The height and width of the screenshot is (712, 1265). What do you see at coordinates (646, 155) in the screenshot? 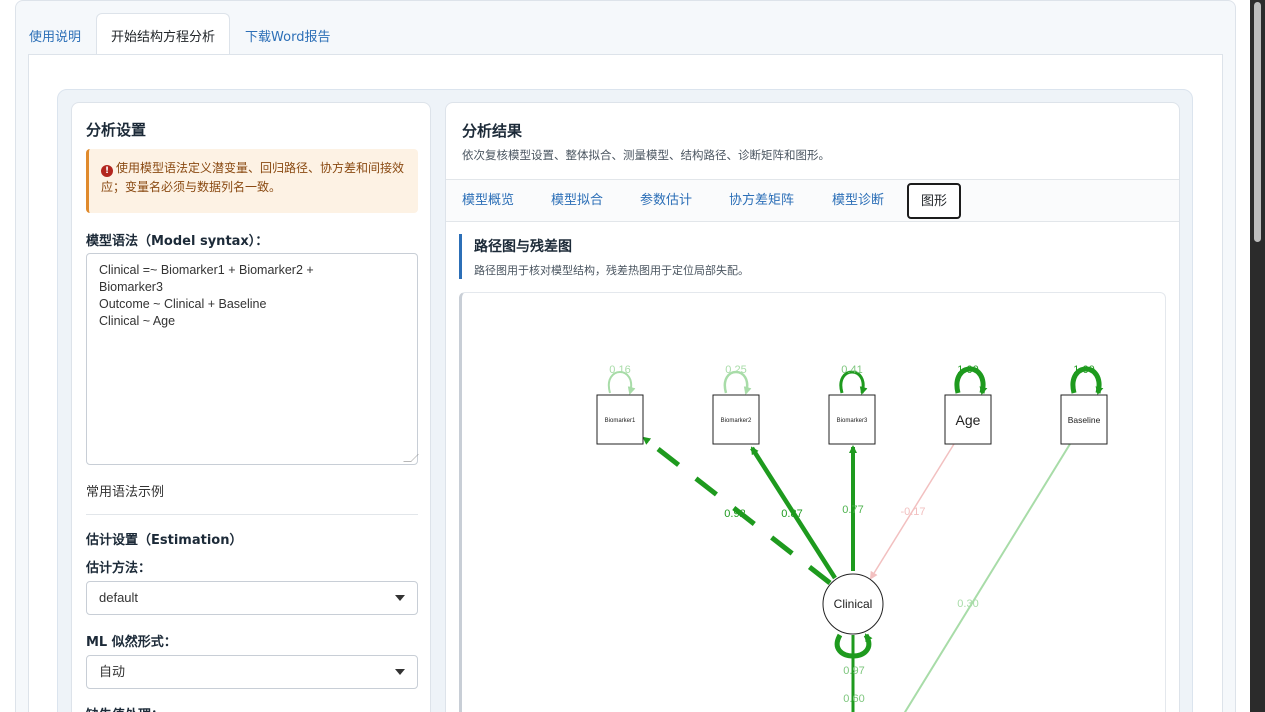
I see `results-subtitle: 依次复核模型设置、整体拟合、测量模型、结构路径、诊断矩阵和图形。` at bounding box center [646, 155].